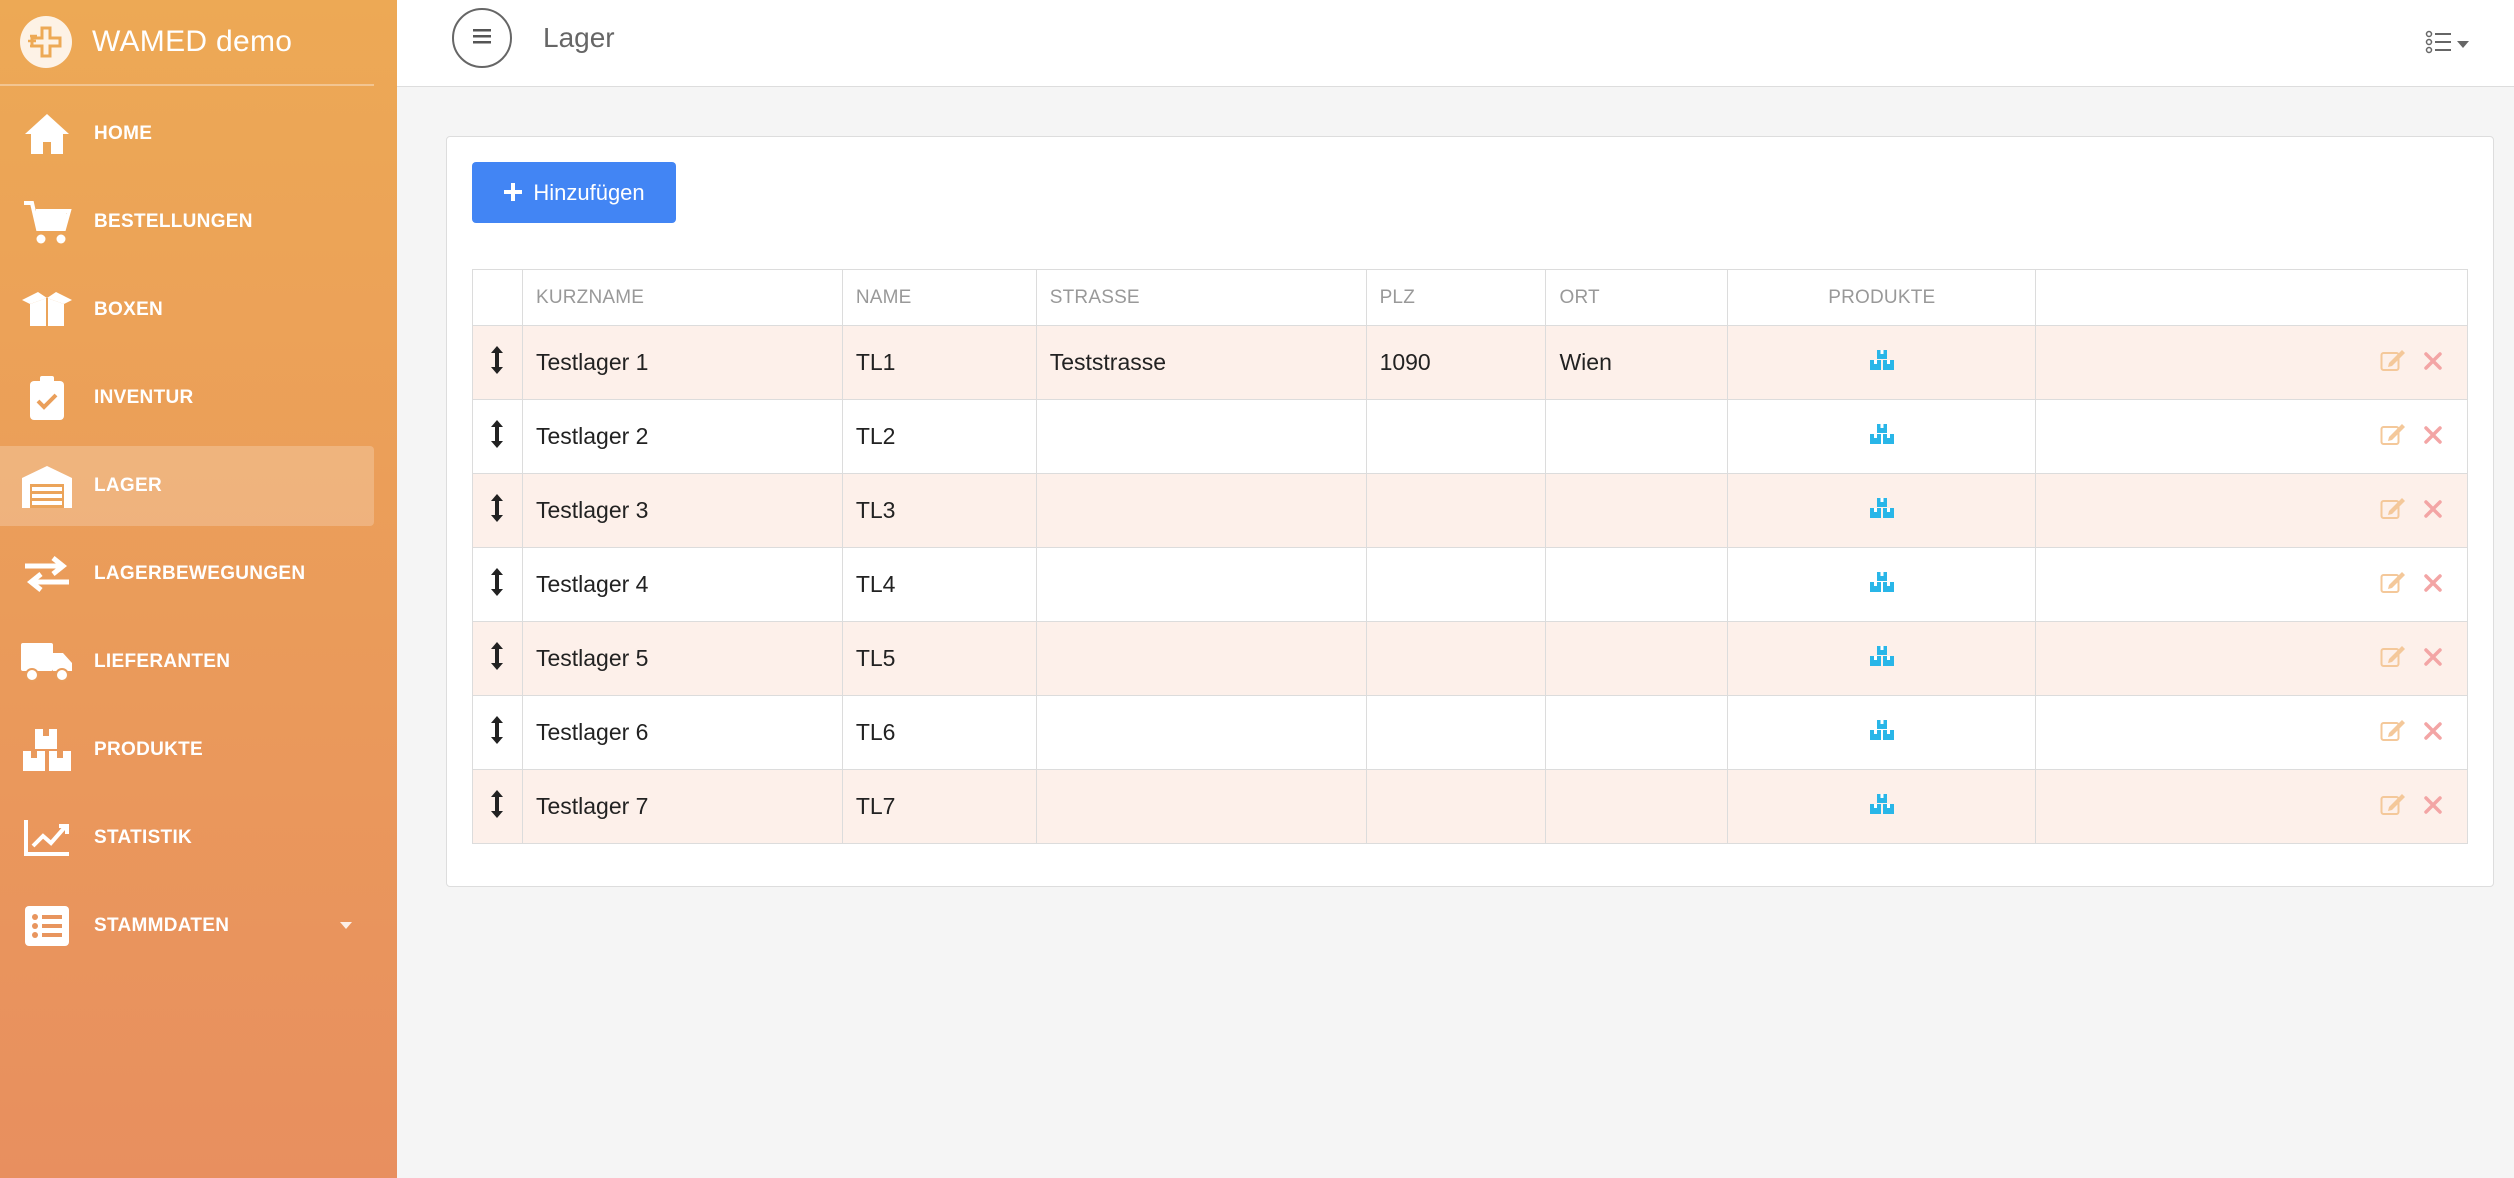 The height and width of the screenshot is (1178, 2514). I want to click on table-row: Testlager 4 TL4, so click(1470, 584).